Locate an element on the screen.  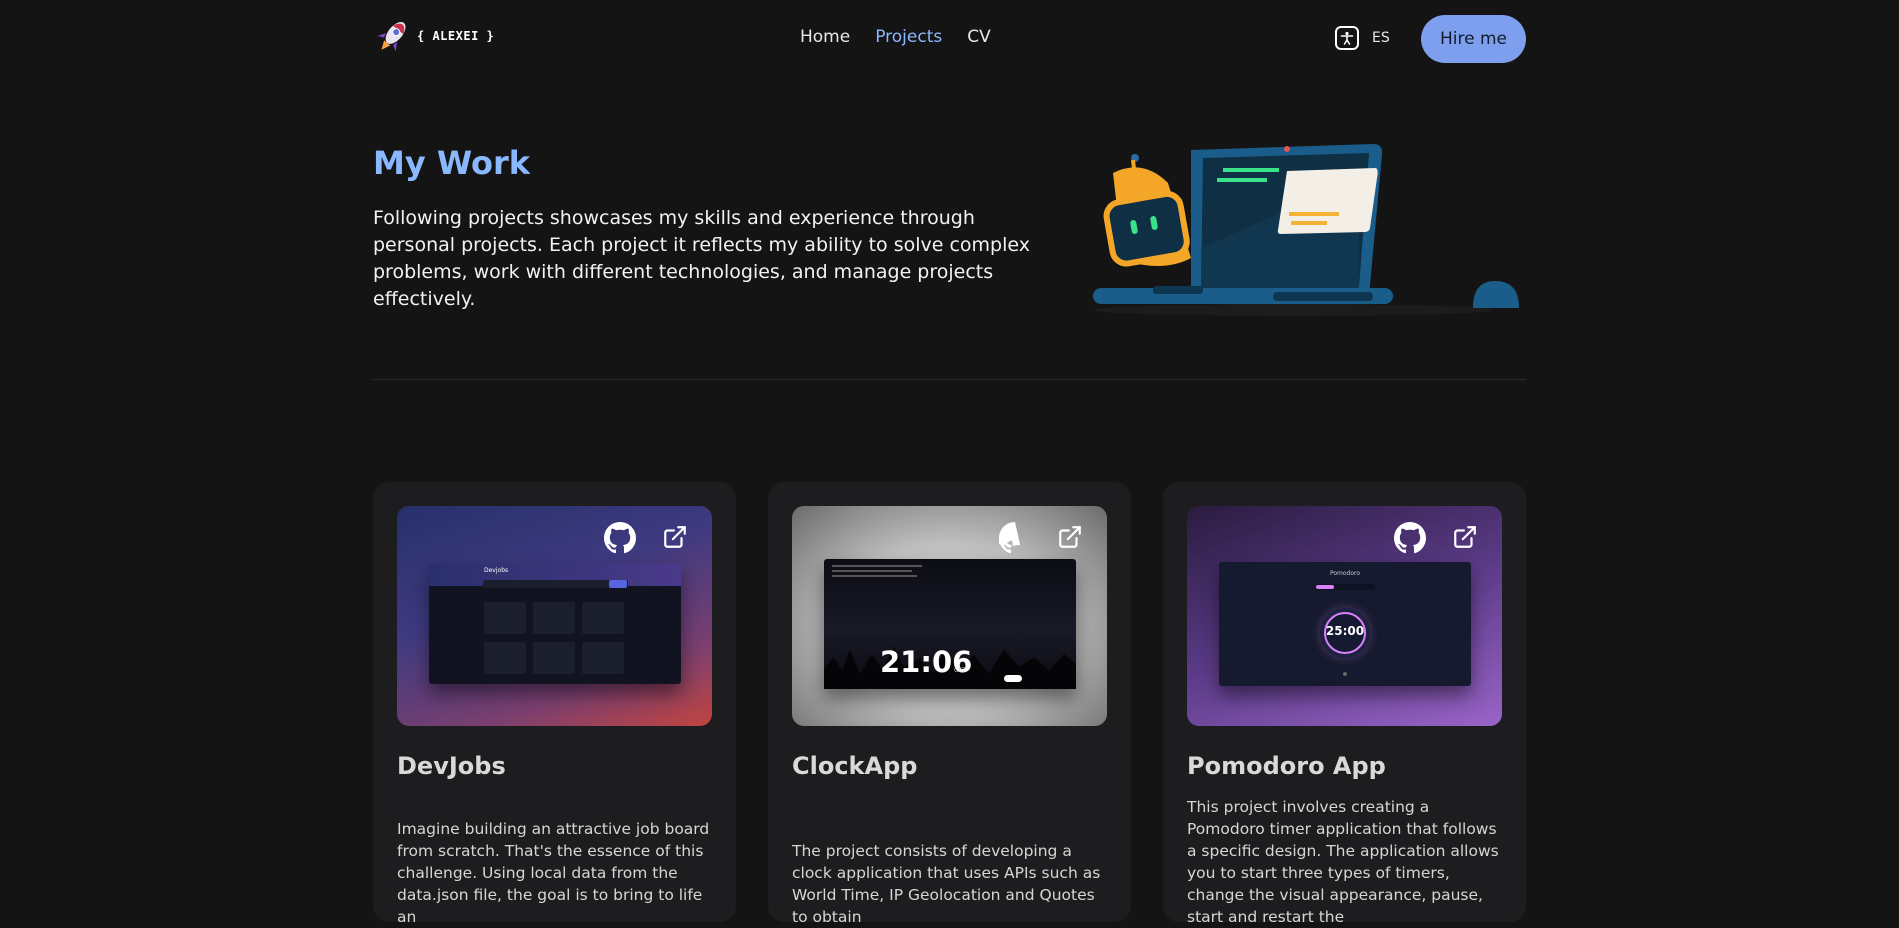
devjobs-mockup-logo: Devjobs is located at coordinates (496, 570).